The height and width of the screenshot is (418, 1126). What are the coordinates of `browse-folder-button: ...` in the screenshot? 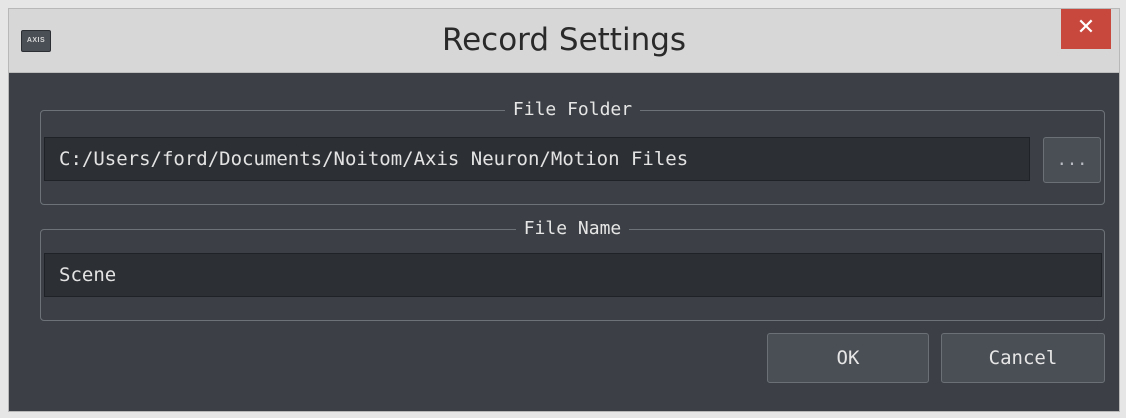 It's located at (1072, 160).